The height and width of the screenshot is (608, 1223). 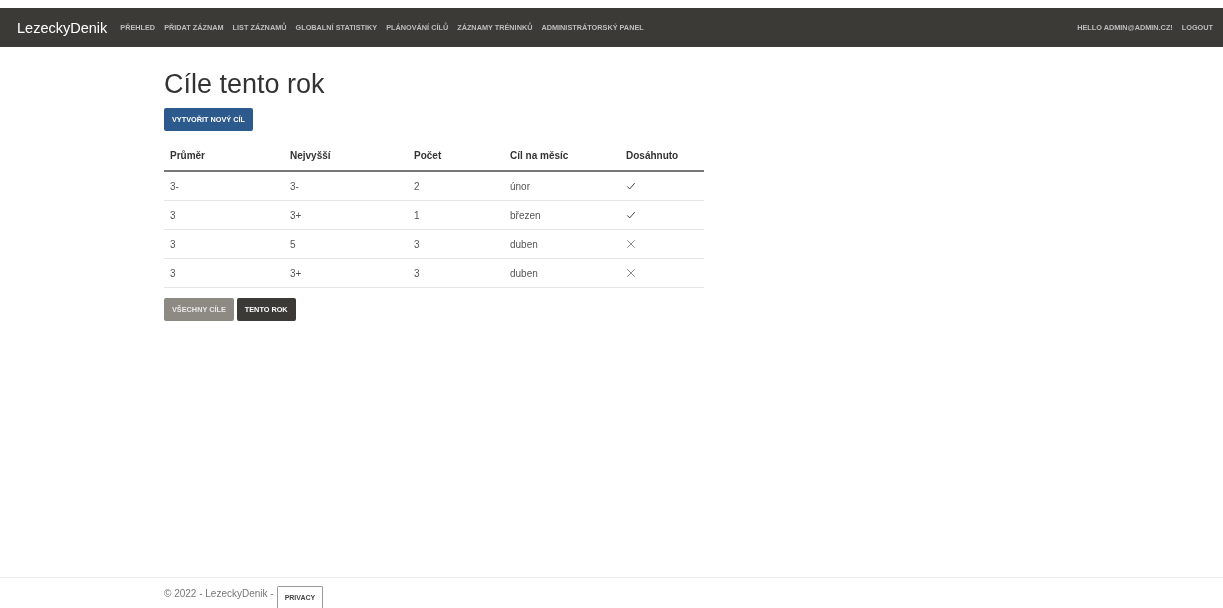 What do you see at coordinates (456, 158) in the screenshot?
I see `column-header: Počet` at bounding box center [456, 158].